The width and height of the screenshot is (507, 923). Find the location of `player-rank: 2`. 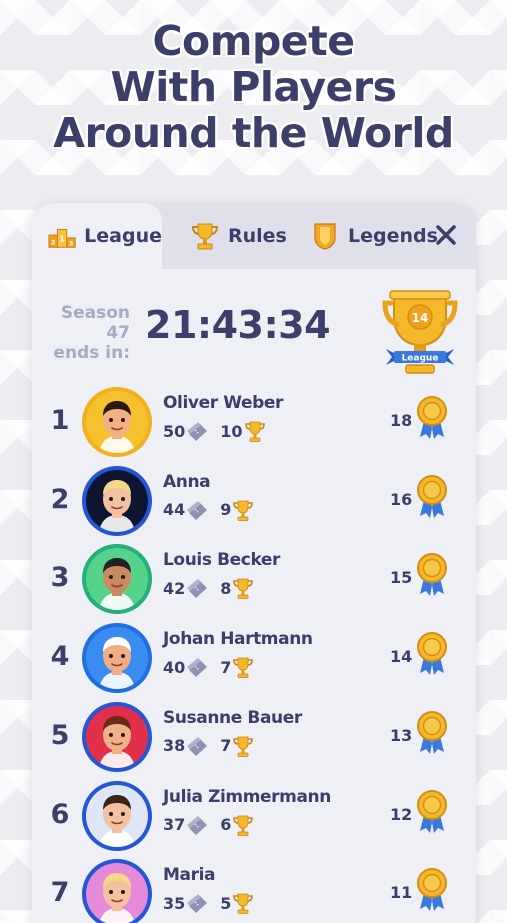

player-rank: 2 is located at coordinates (60, 499).